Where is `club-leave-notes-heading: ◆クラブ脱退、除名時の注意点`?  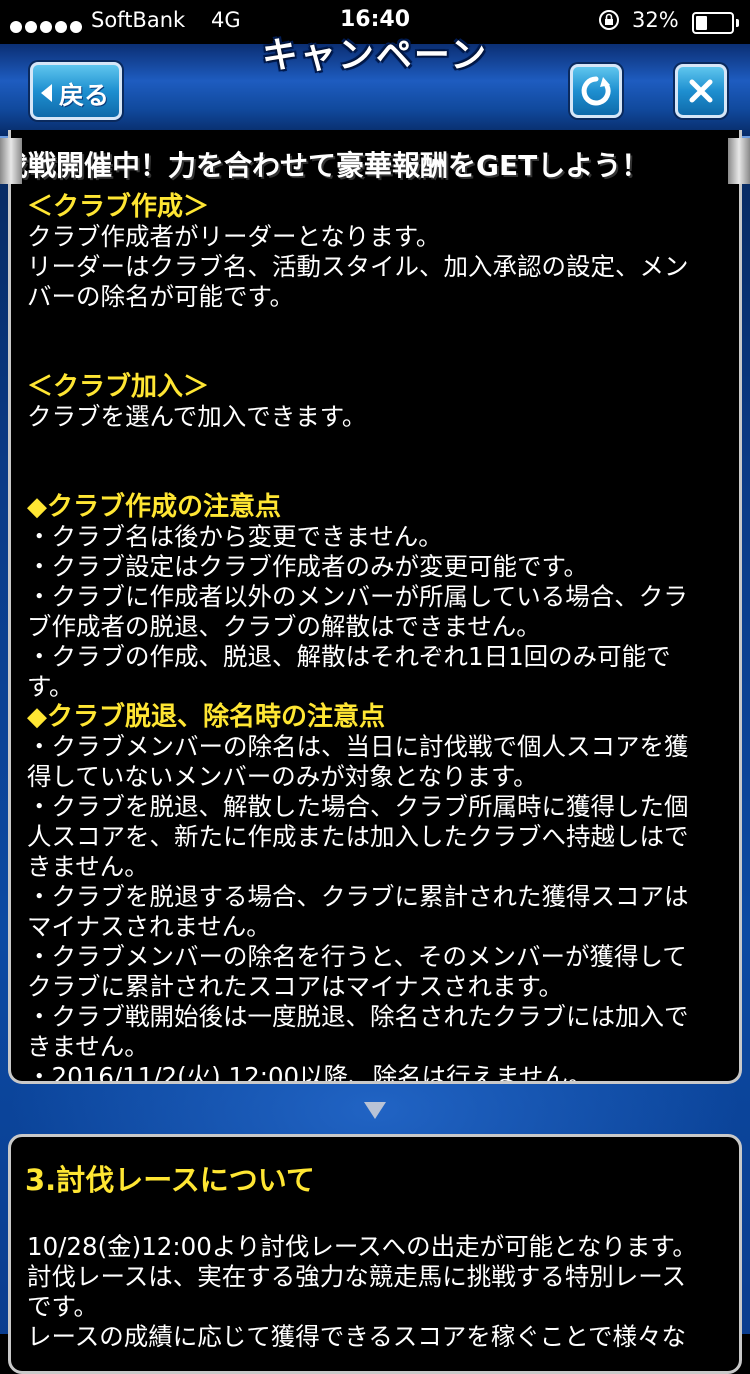 club-leave-notes-heading: ◆クラブ脱退、除名時の注意点 is located at coordinates (206, 717).